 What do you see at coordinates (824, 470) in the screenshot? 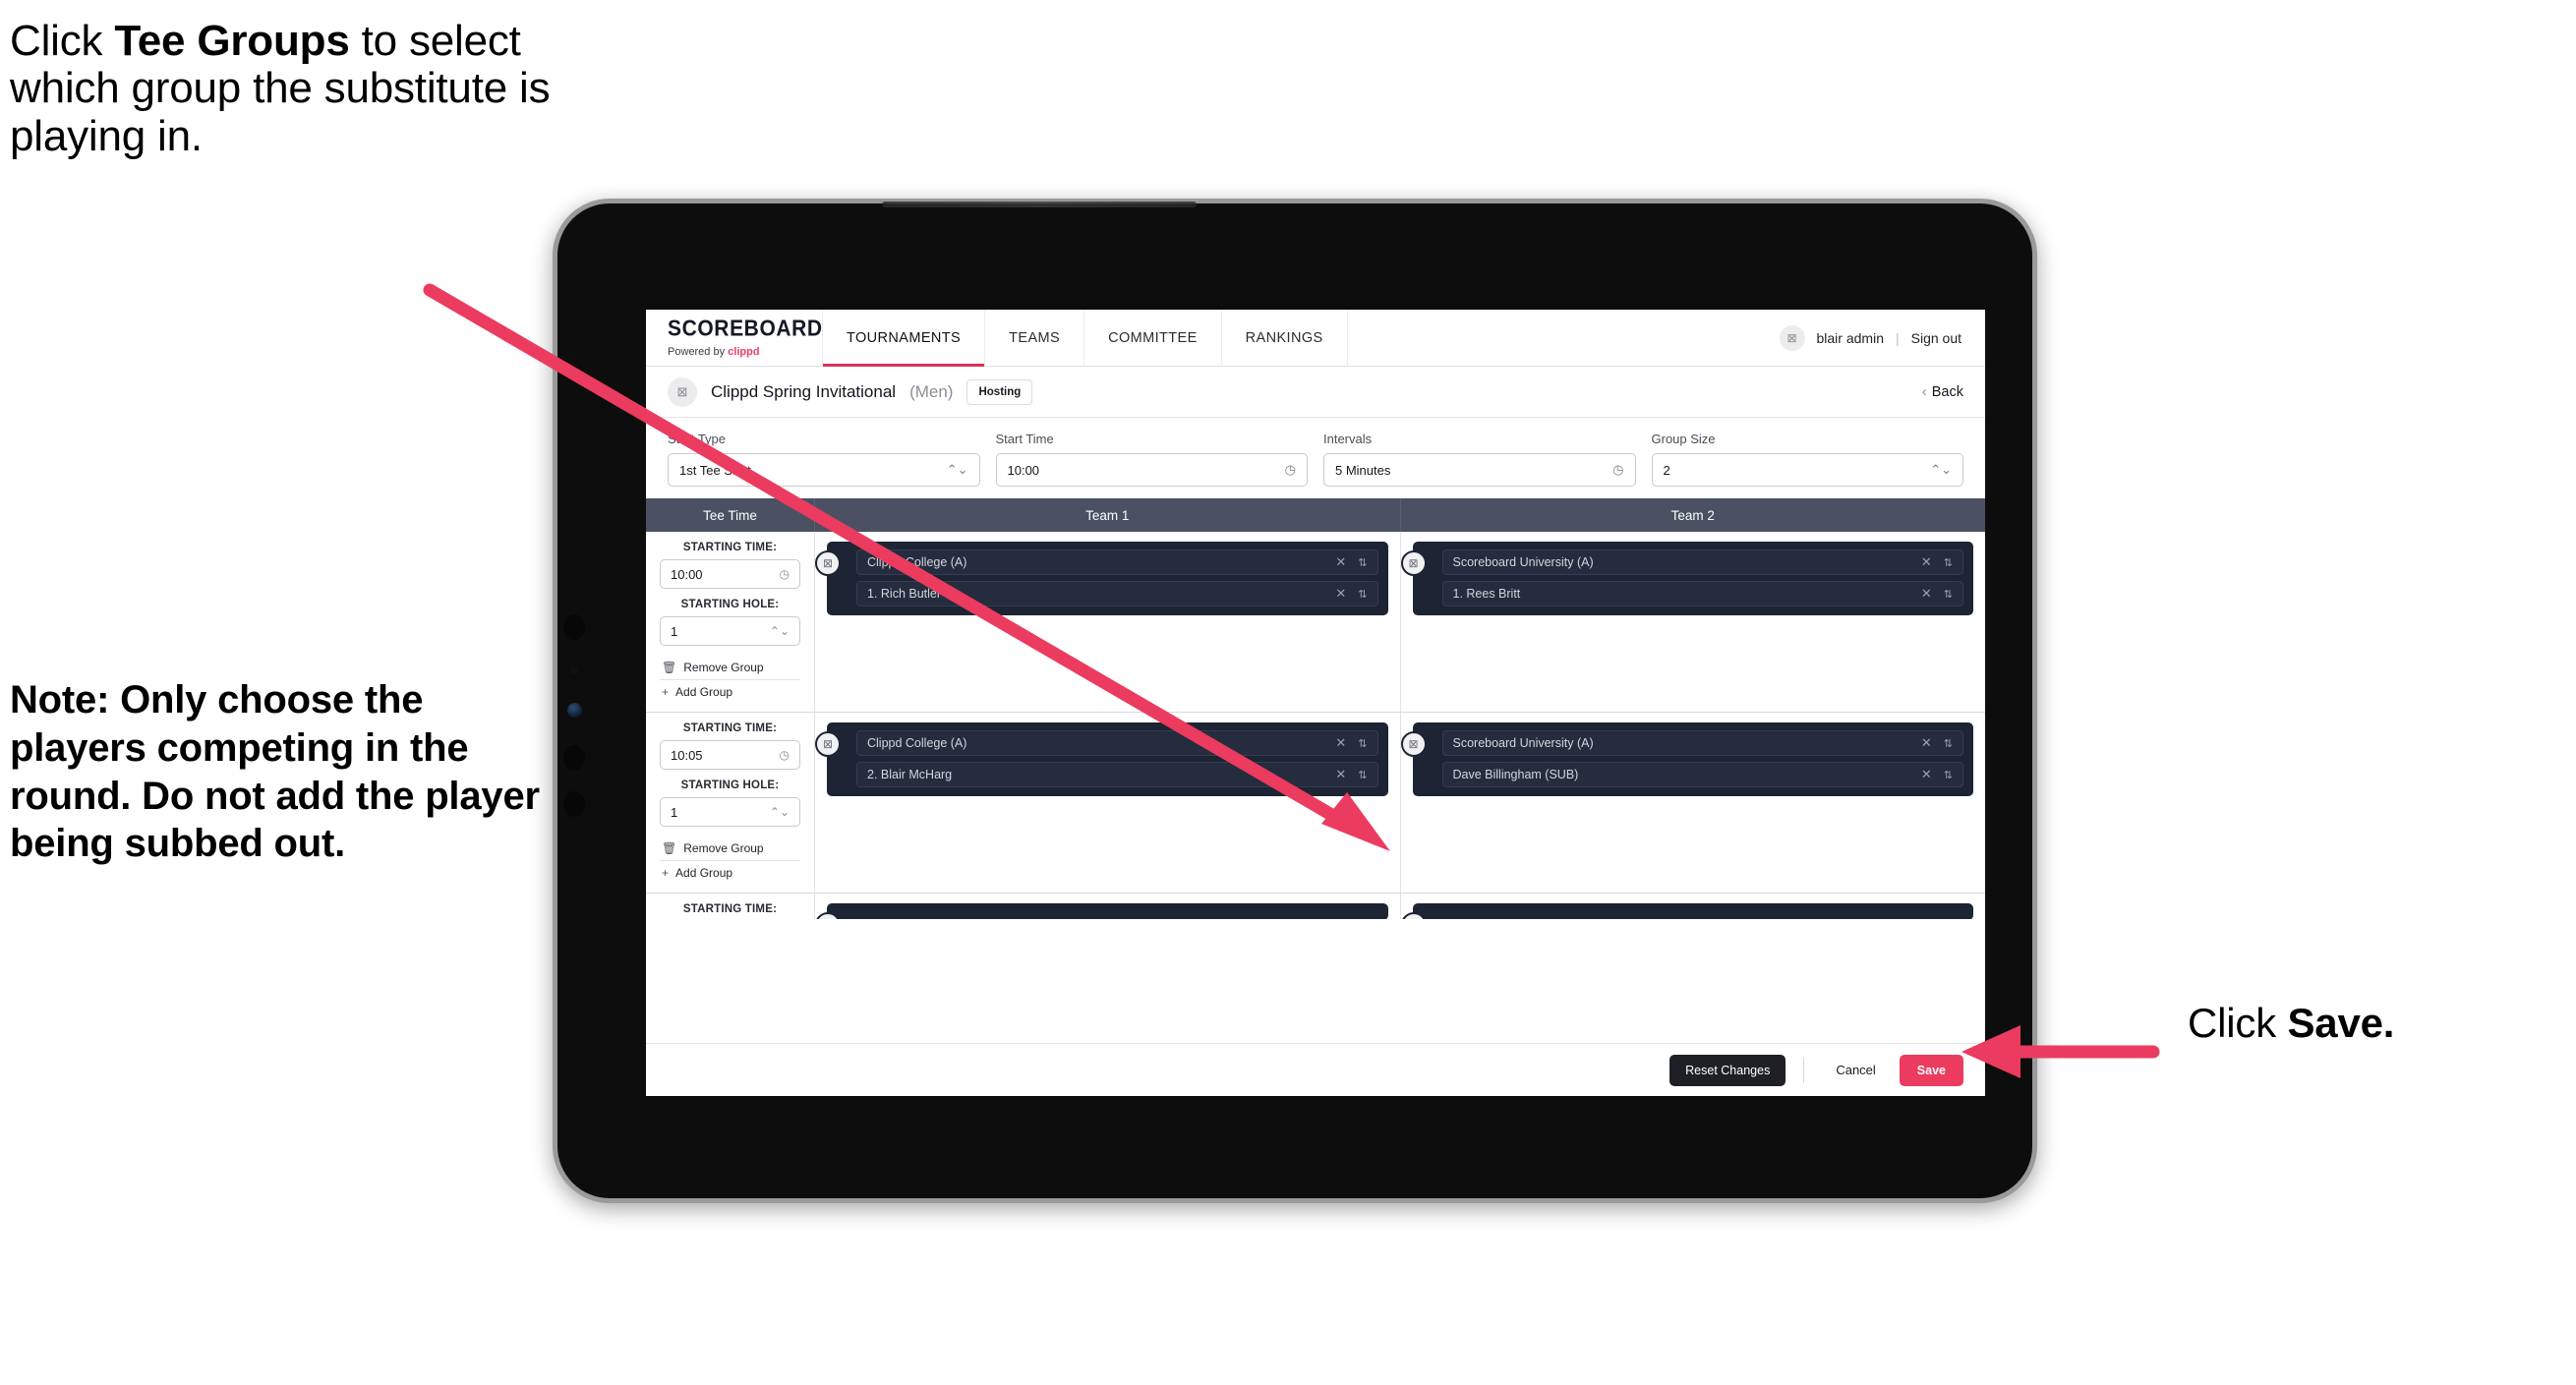
I see `start-type-select: 1st Tee Start ⌃⌄` at bounding box center [824, 470].